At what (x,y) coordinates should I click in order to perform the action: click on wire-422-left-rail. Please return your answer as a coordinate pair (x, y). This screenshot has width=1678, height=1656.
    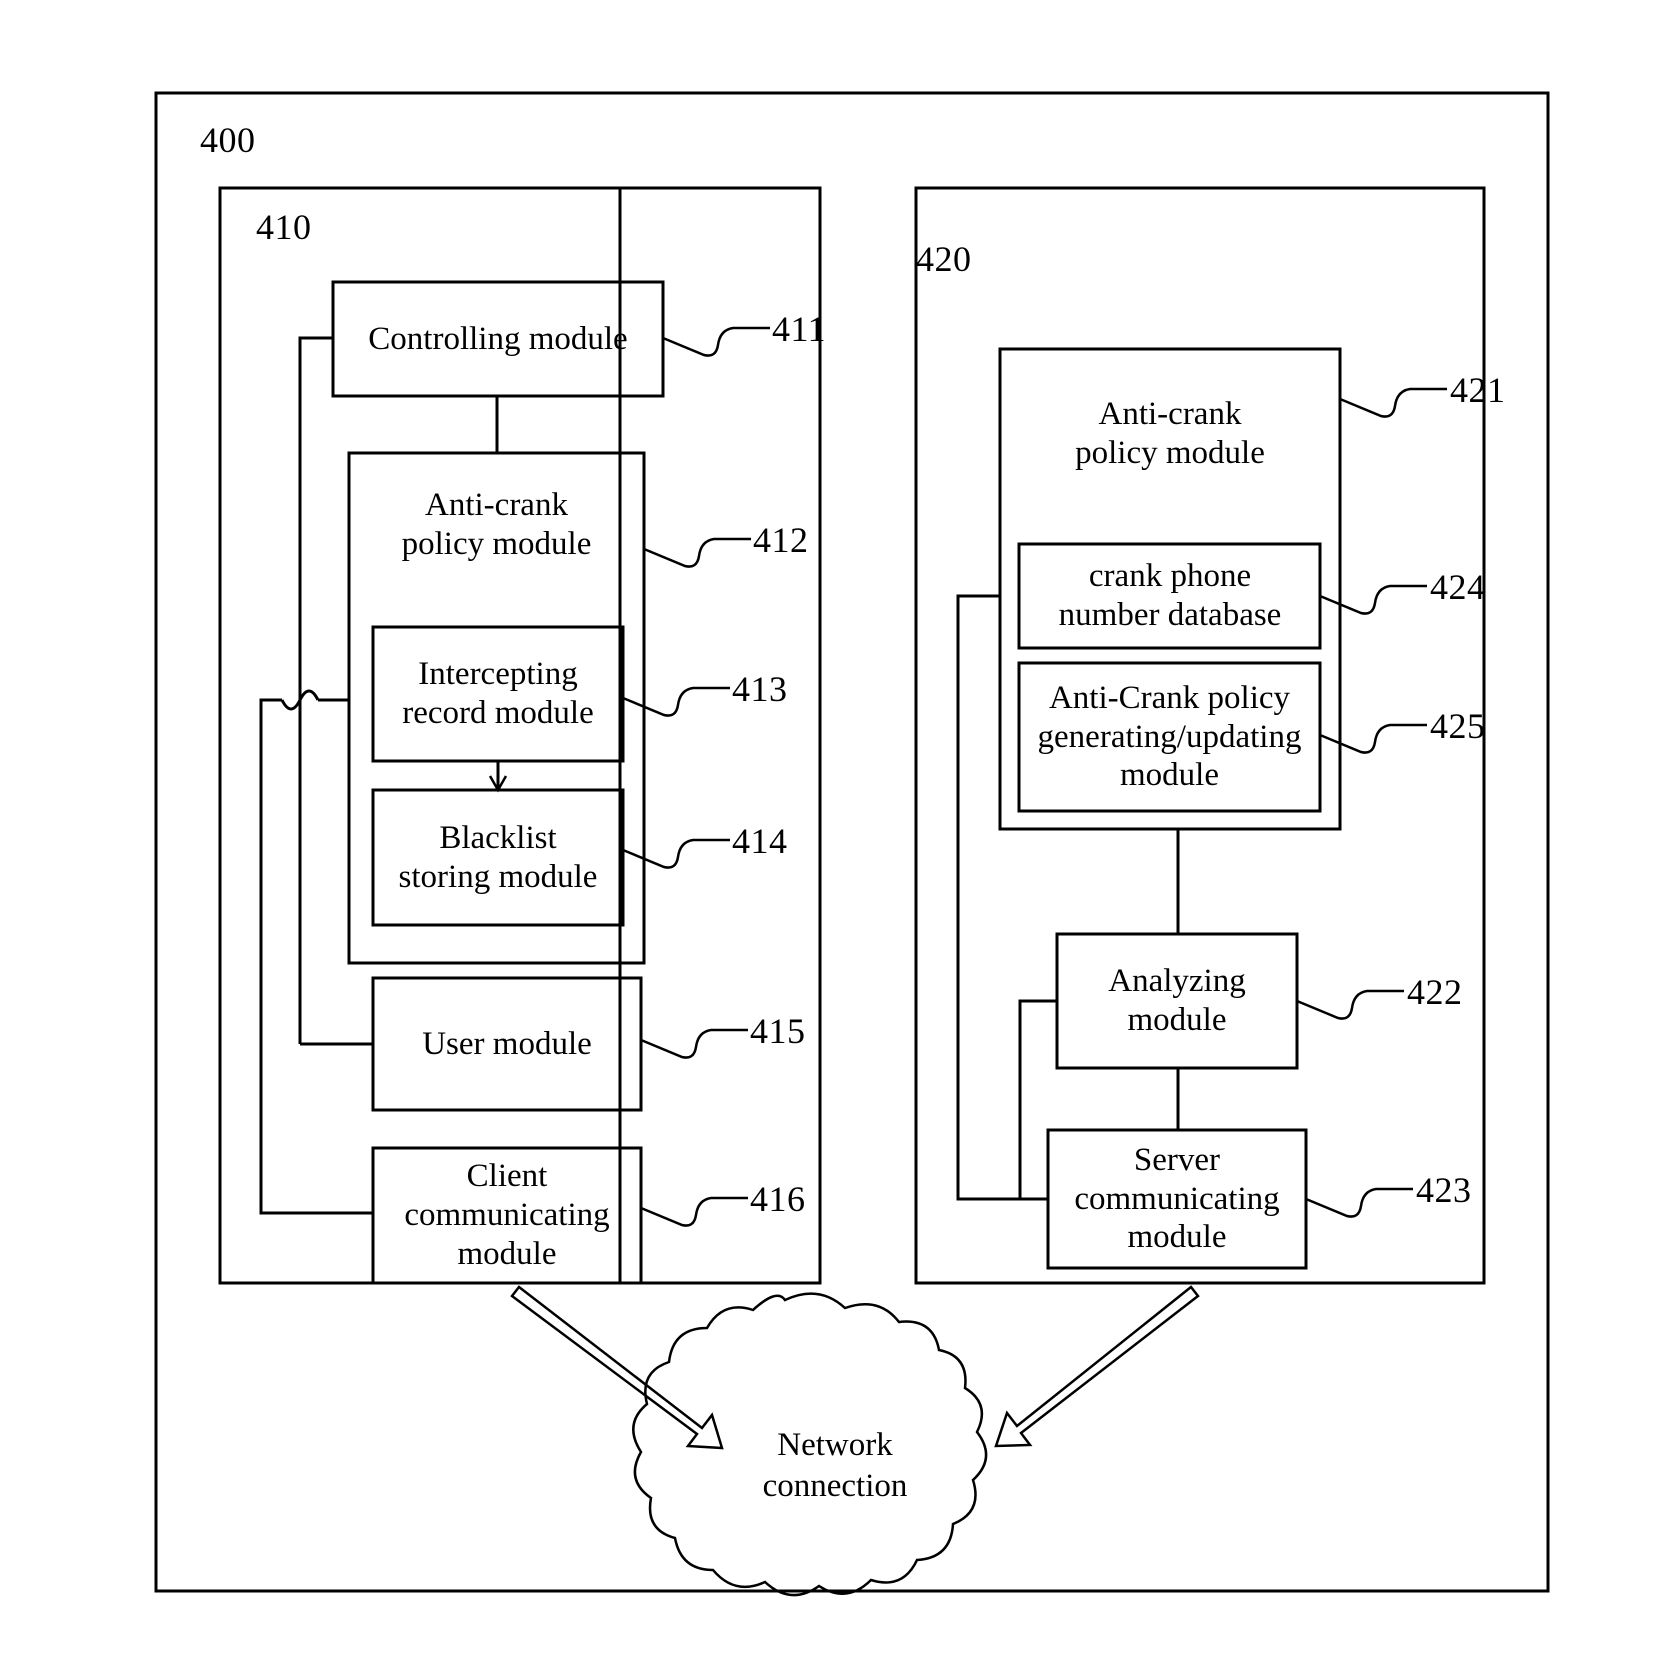
    Looking at the image, I should click on (1037, 1099).